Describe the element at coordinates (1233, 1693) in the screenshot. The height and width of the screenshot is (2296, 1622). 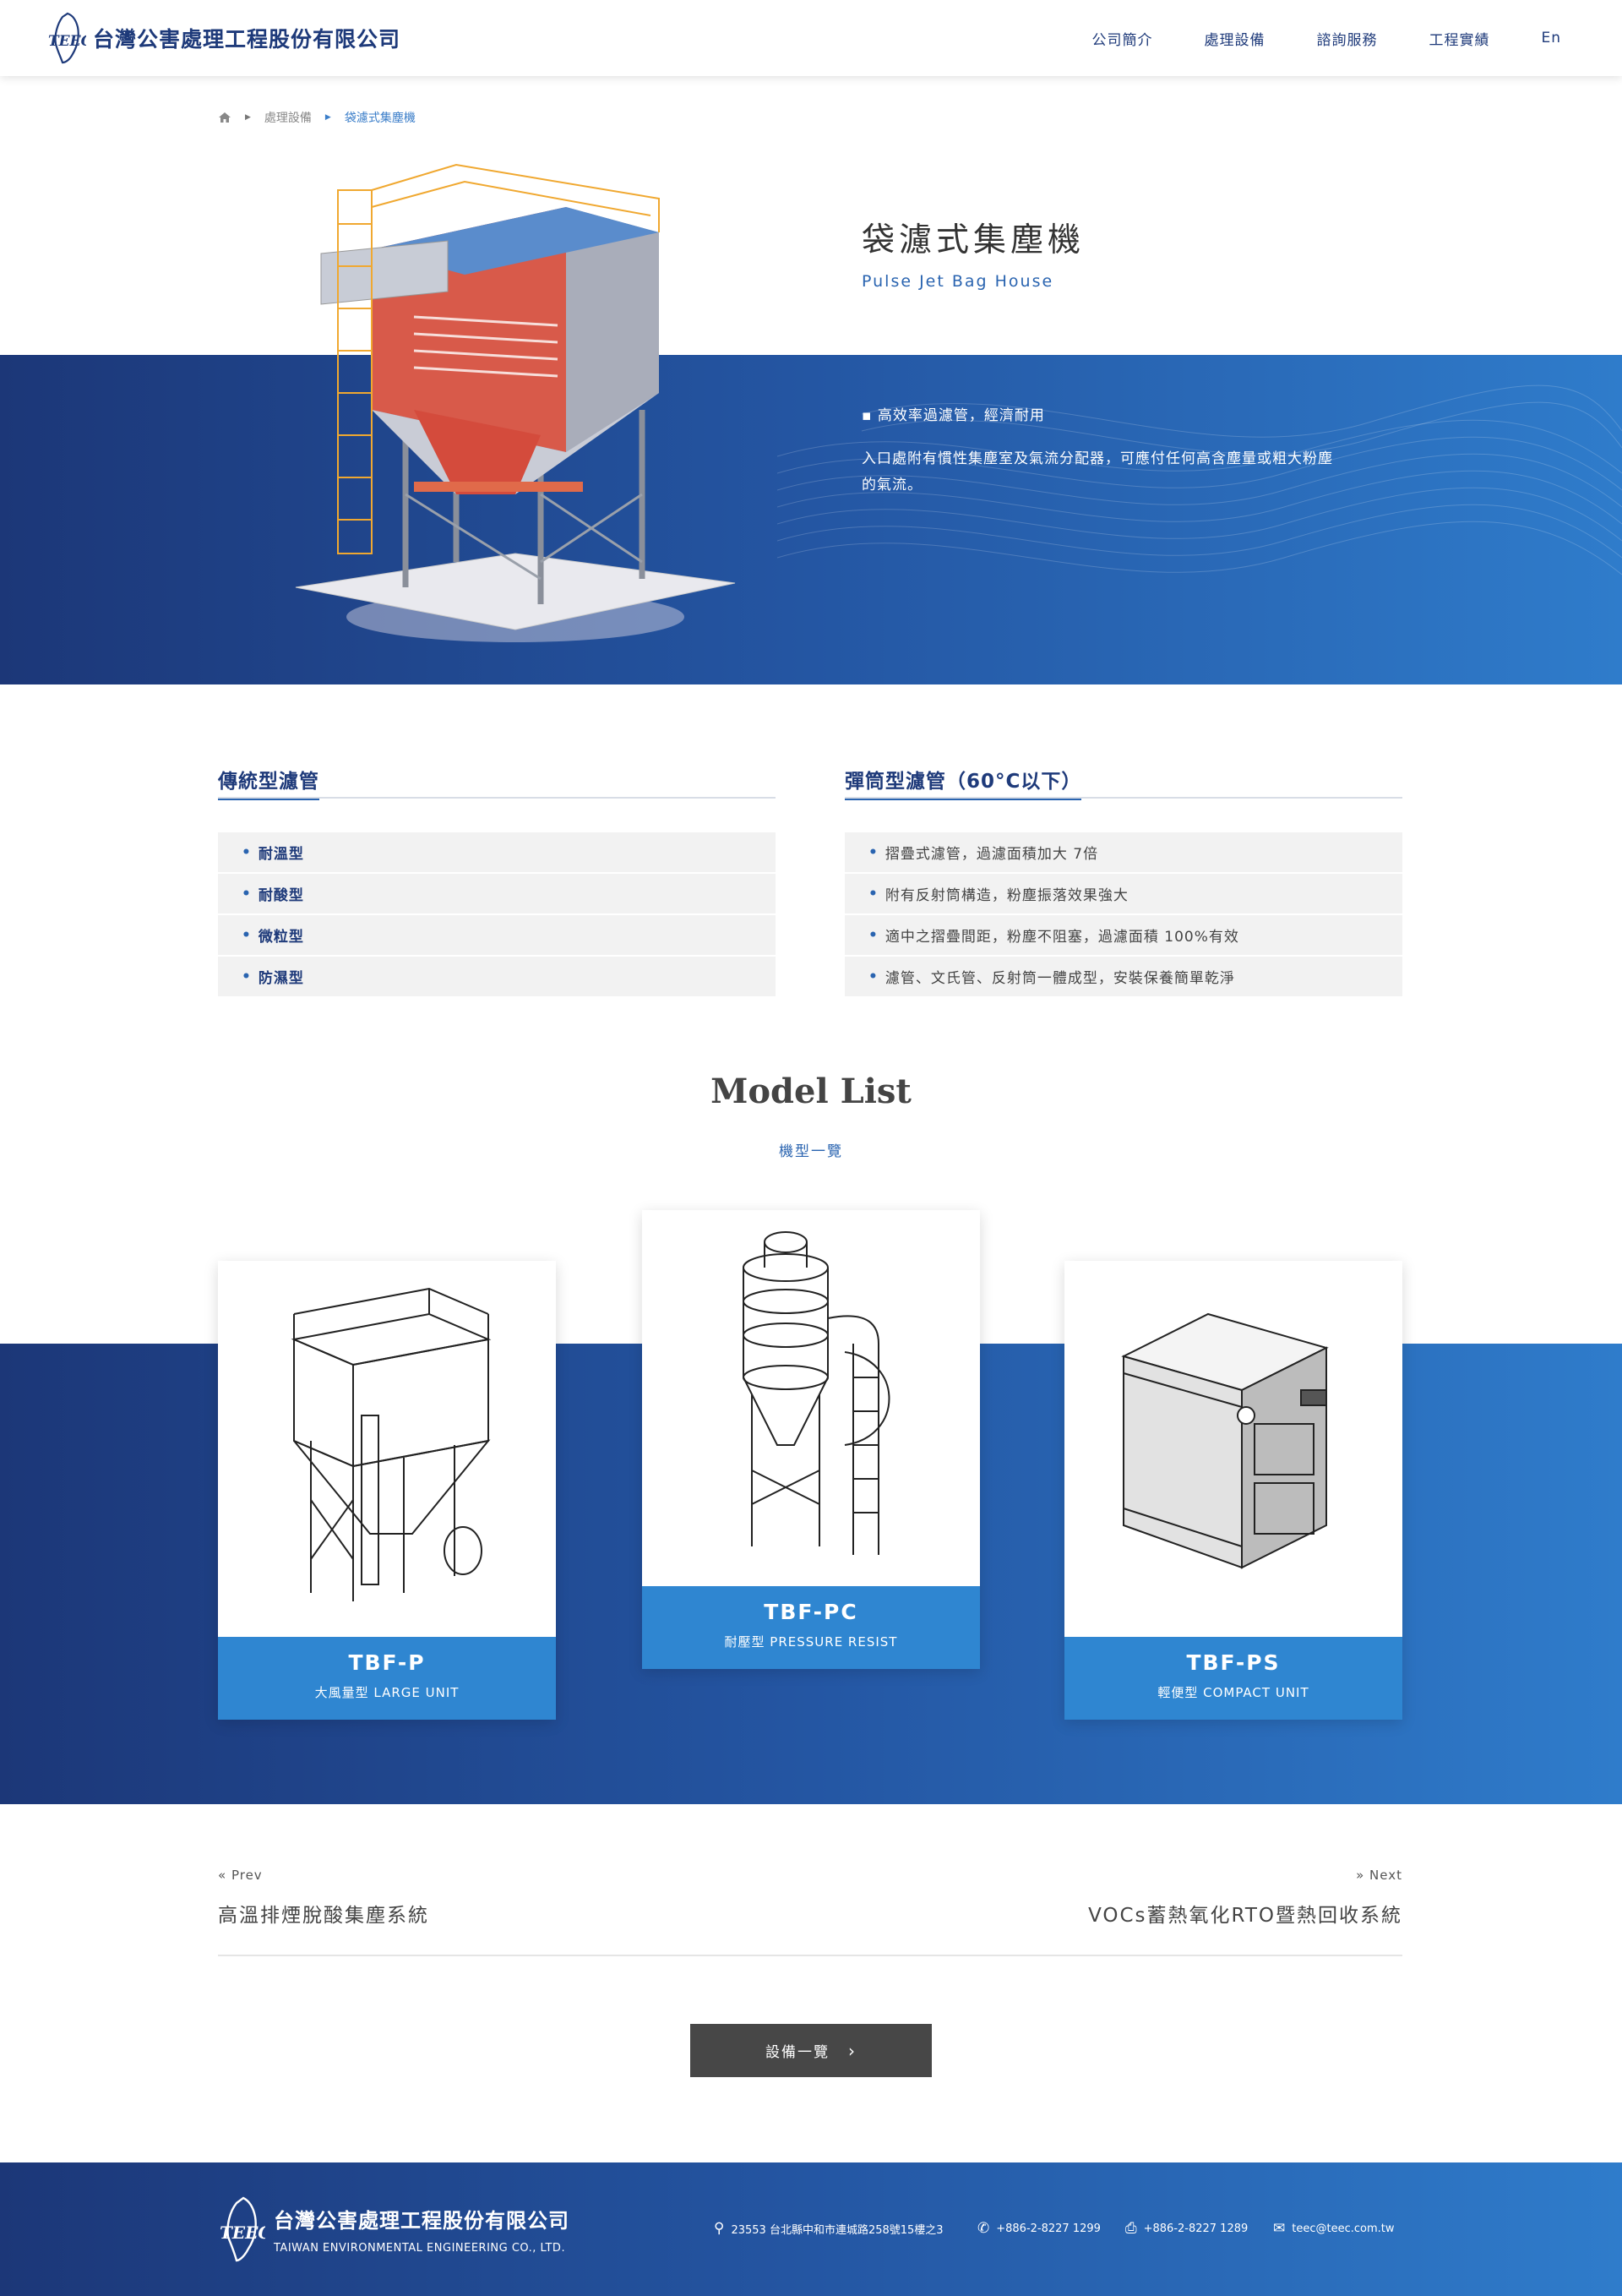
I see `model-desc: 輕便型 COMPACT UNIT` at that location.